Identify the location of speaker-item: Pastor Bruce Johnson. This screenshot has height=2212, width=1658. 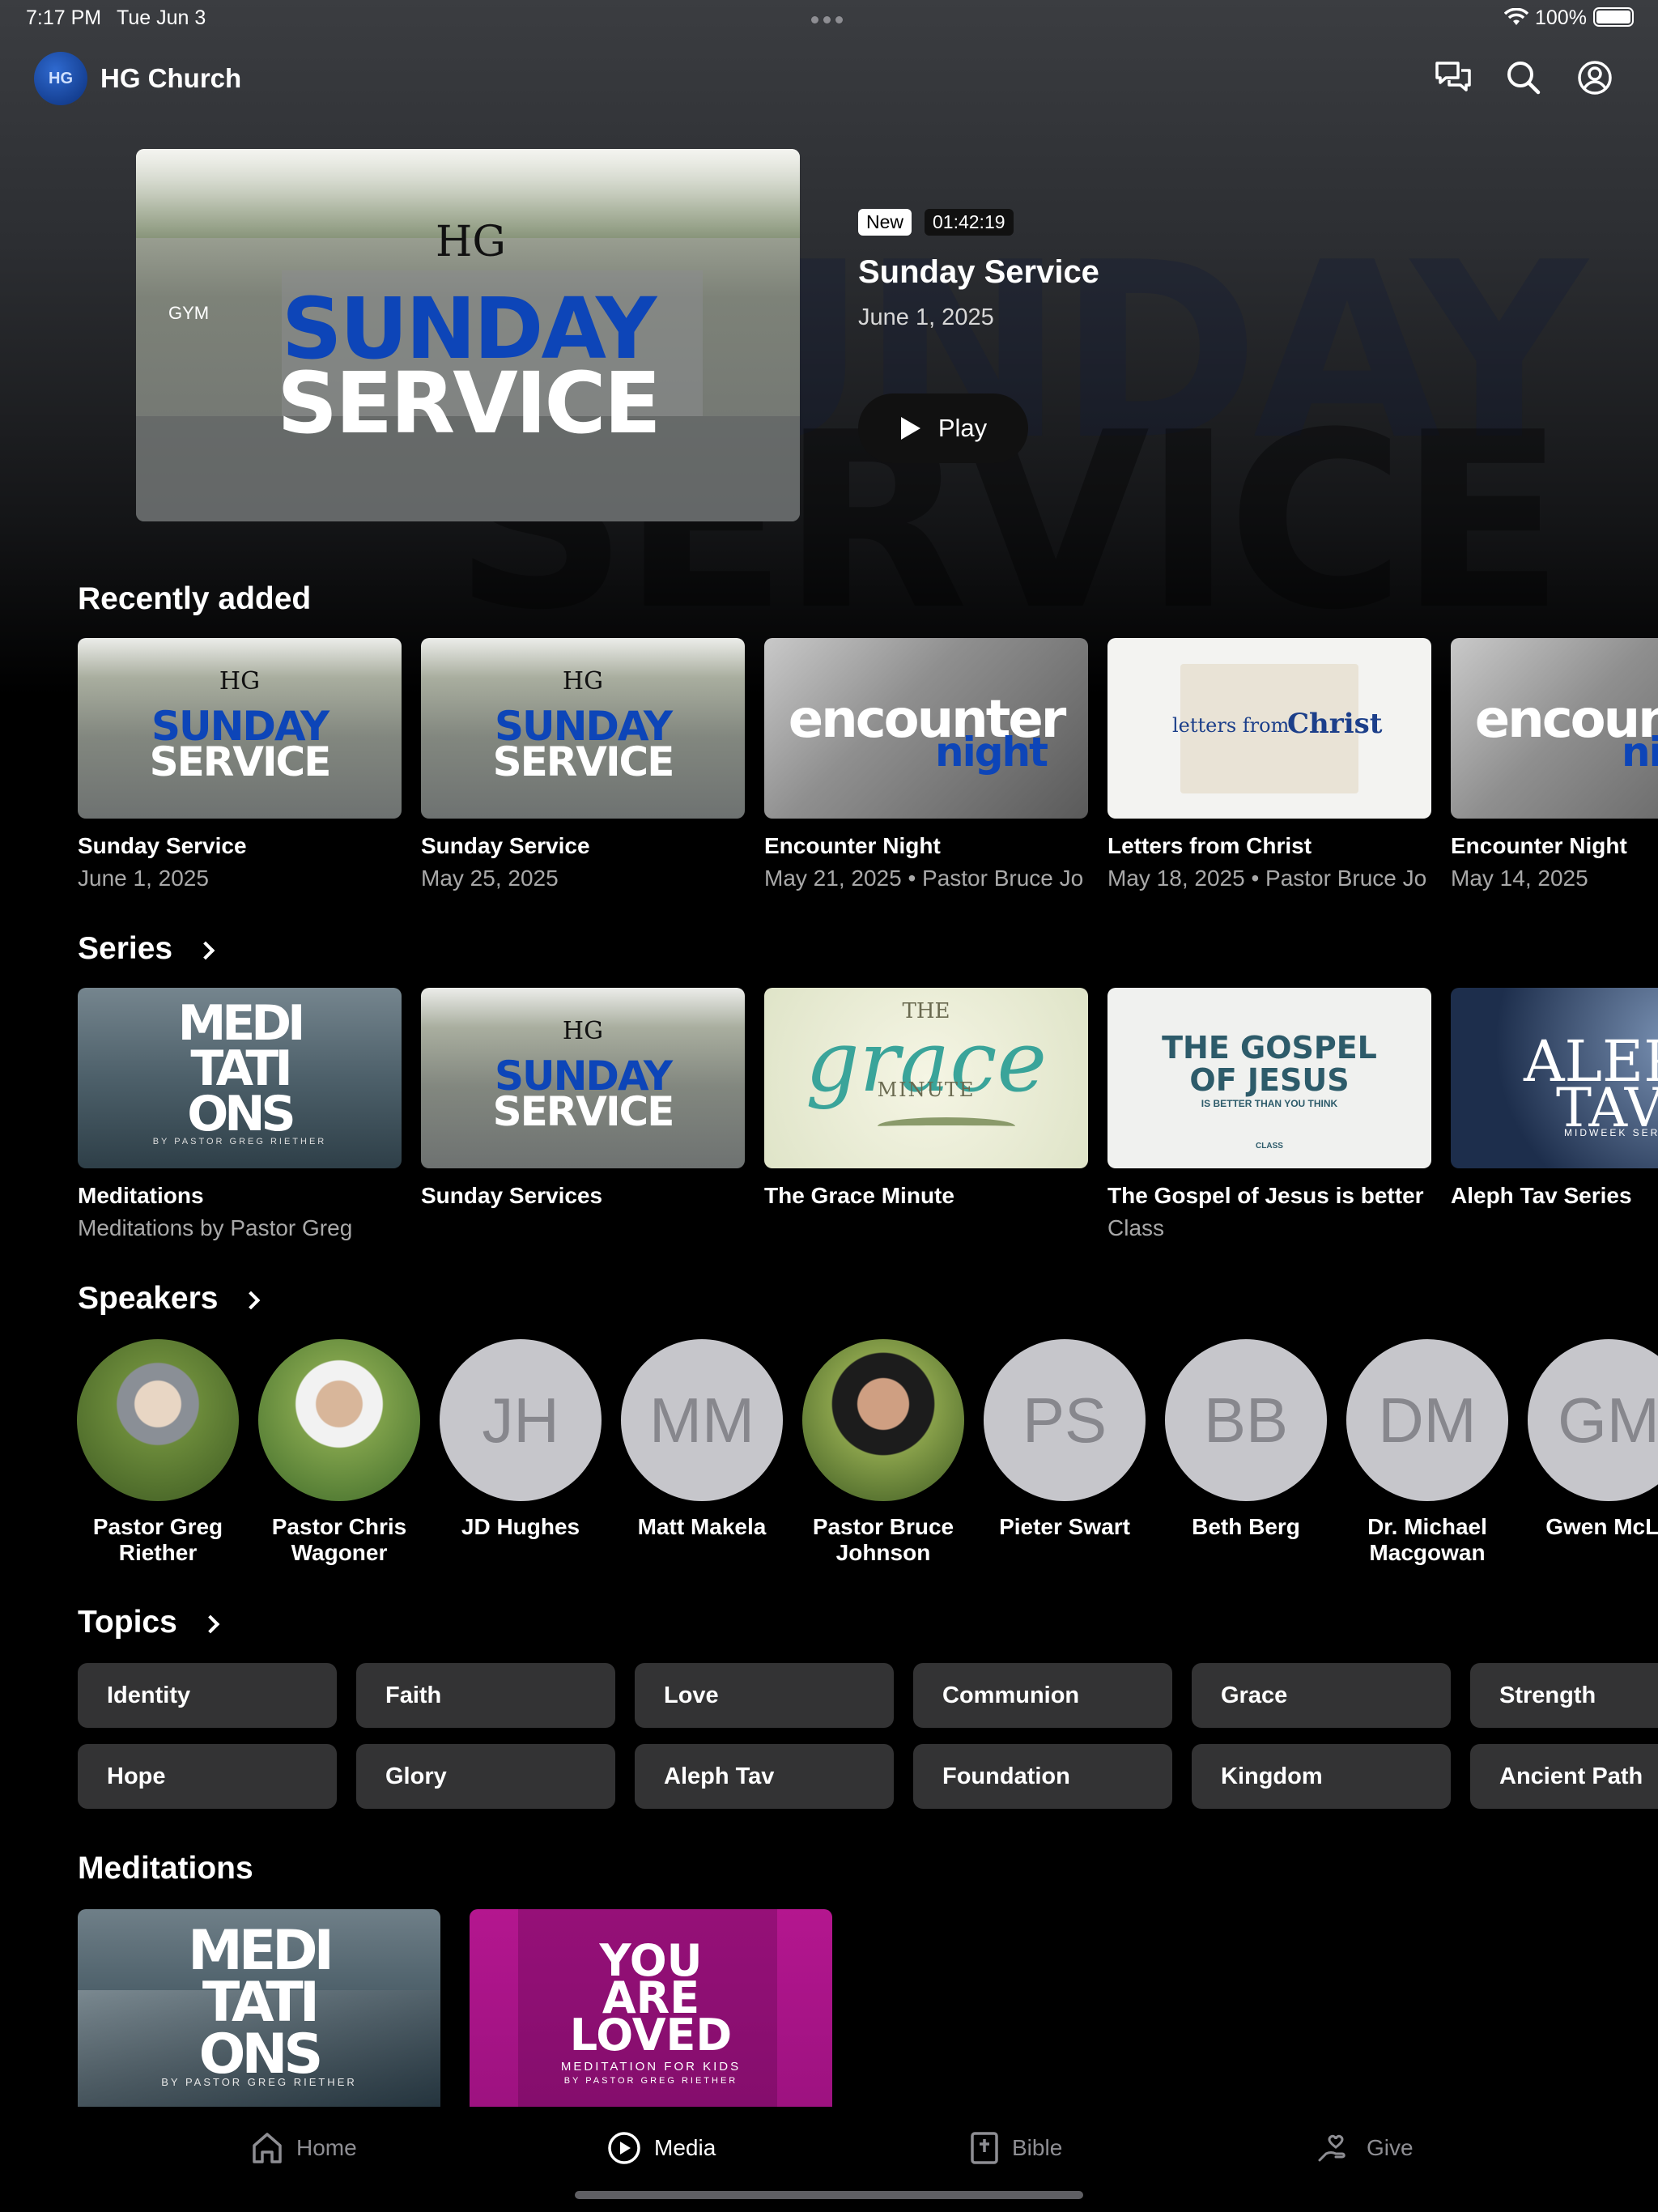
(883, 1453).